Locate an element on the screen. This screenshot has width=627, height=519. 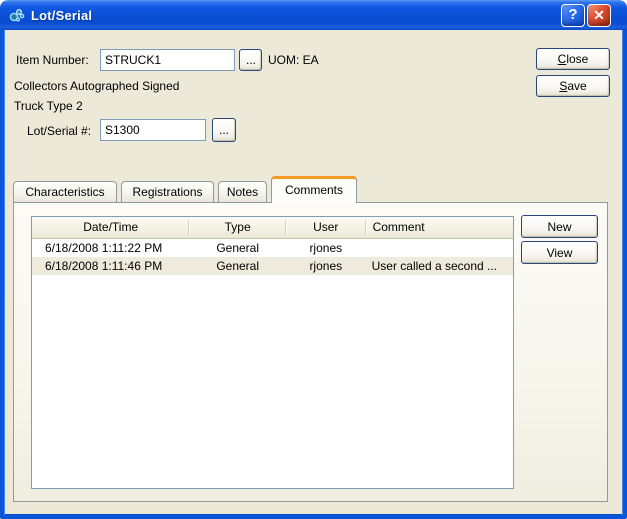
column-header-comment: Comment is located at coordinates (439, 228).